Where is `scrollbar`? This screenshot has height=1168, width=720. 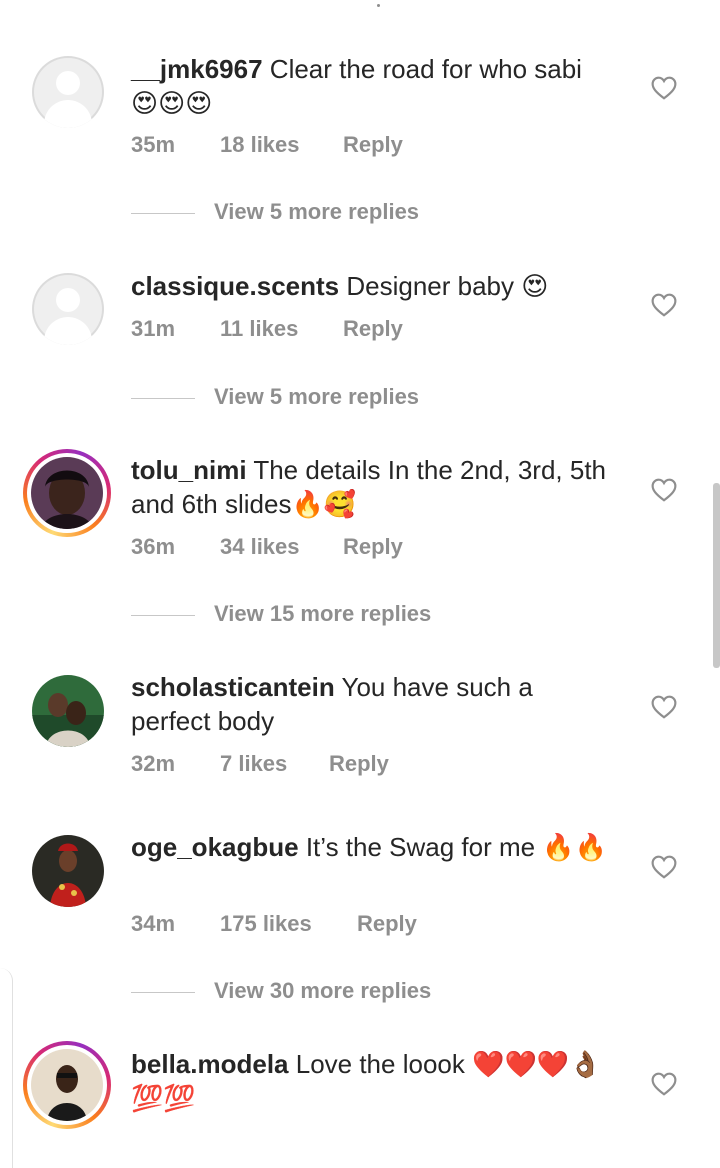 scrollbar is located at coordinates (716, 575).